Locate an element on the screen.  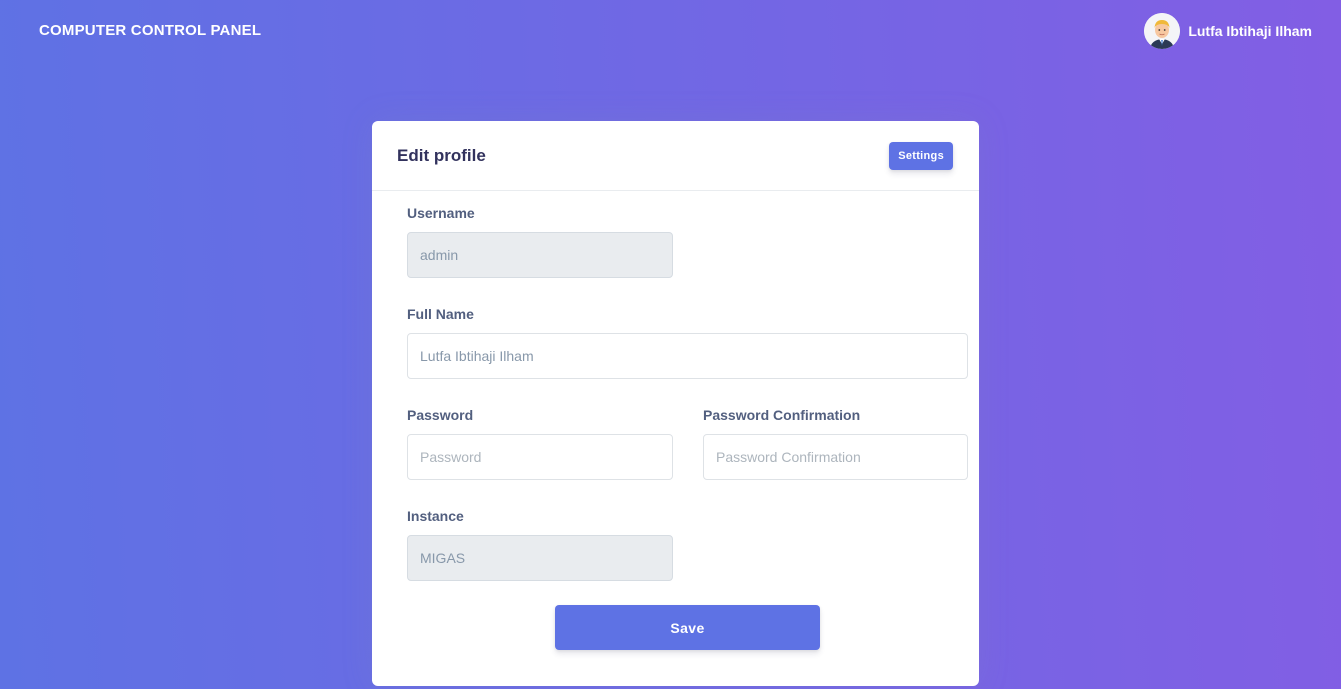
full-name-field is located at coordinates (687, 356).